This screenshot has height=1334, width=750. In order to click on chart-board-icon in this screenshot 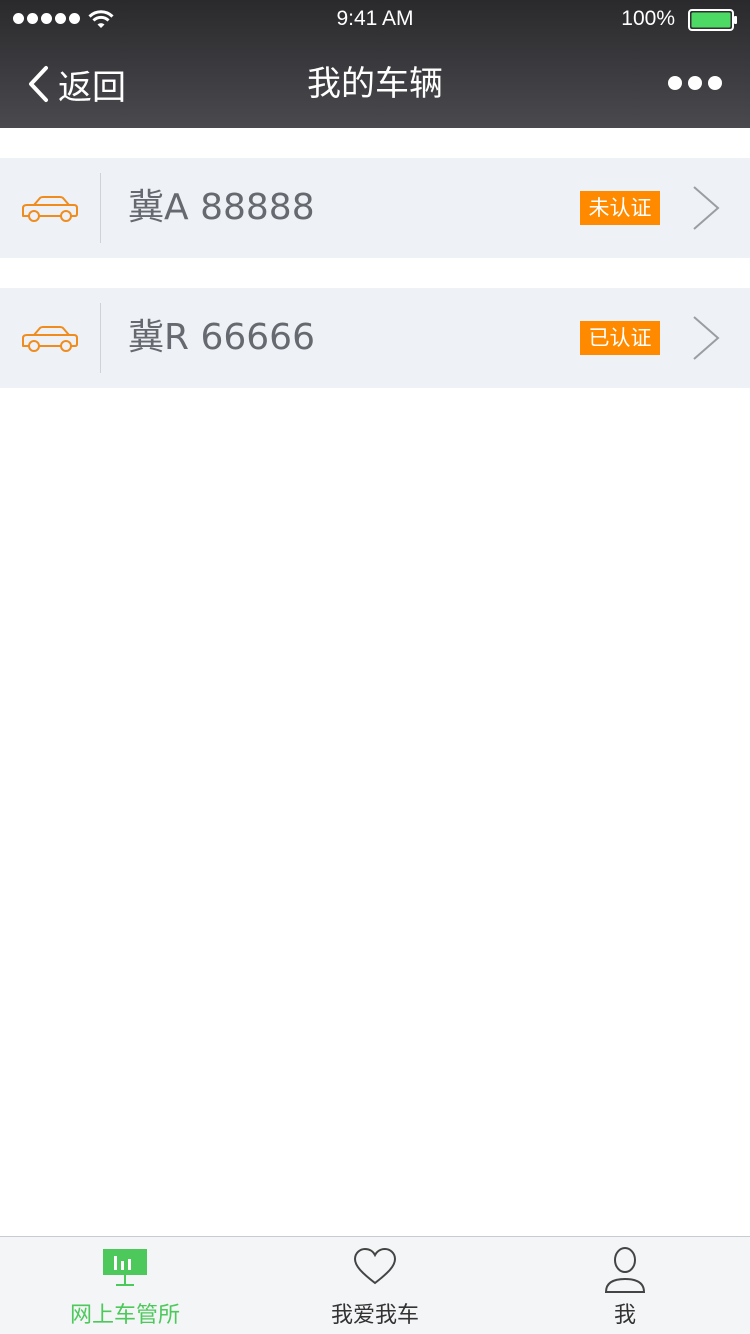, I will do `click(125, 1267)`.